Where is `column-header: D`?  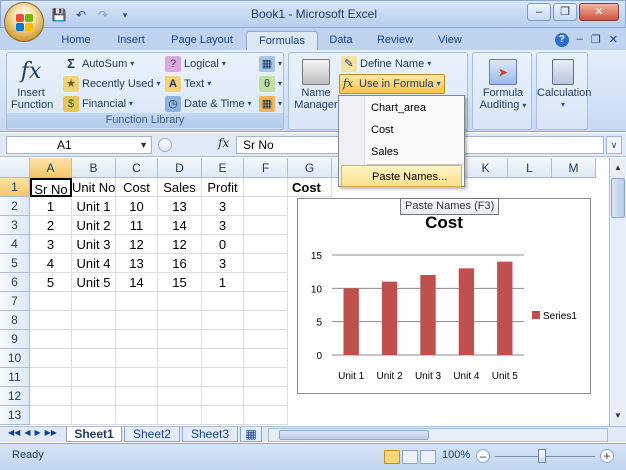 column-header: D is located at coordinates (180, 168).